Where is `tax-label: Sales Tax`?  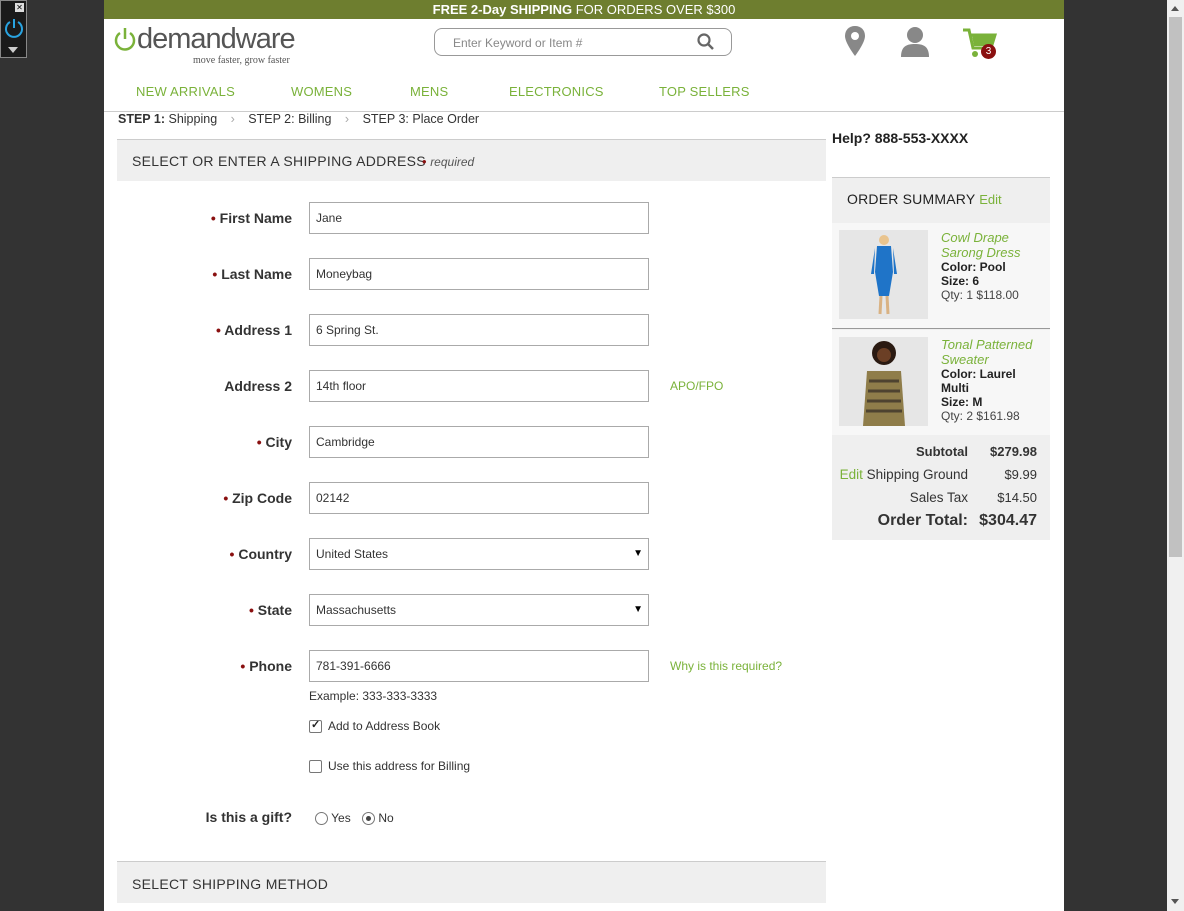
tax-label: Sales Tax is located at coordinates (938, 497).